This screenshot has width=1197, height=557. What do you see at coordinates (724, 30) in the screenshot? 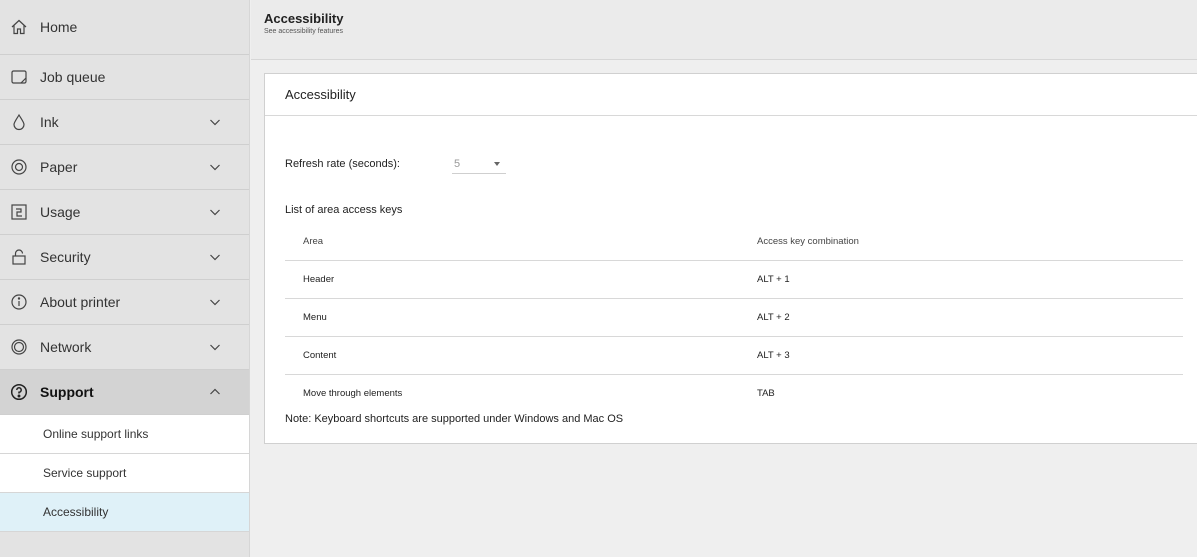
I see `page-header: Accessibility See accessibility features` at bounding box center [724, 30].